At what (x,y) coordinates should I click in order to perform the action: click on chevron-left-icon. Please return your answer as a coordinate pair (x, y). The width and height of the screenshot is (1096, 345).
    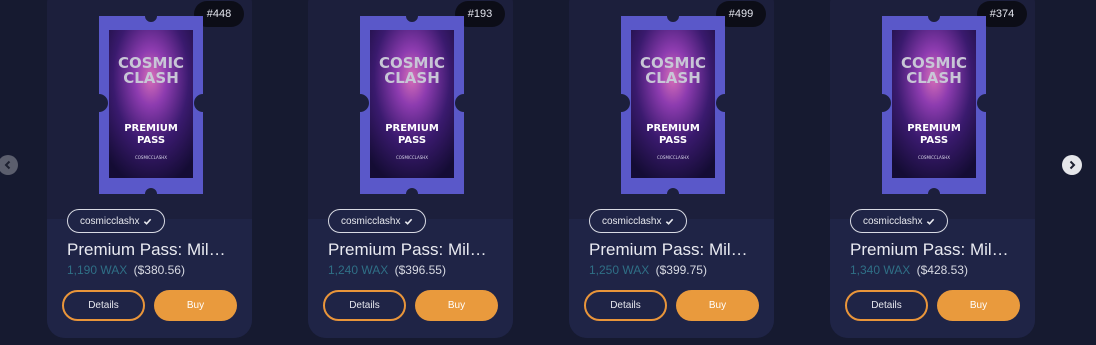
    Looking at the image, I should click on (7, 165).